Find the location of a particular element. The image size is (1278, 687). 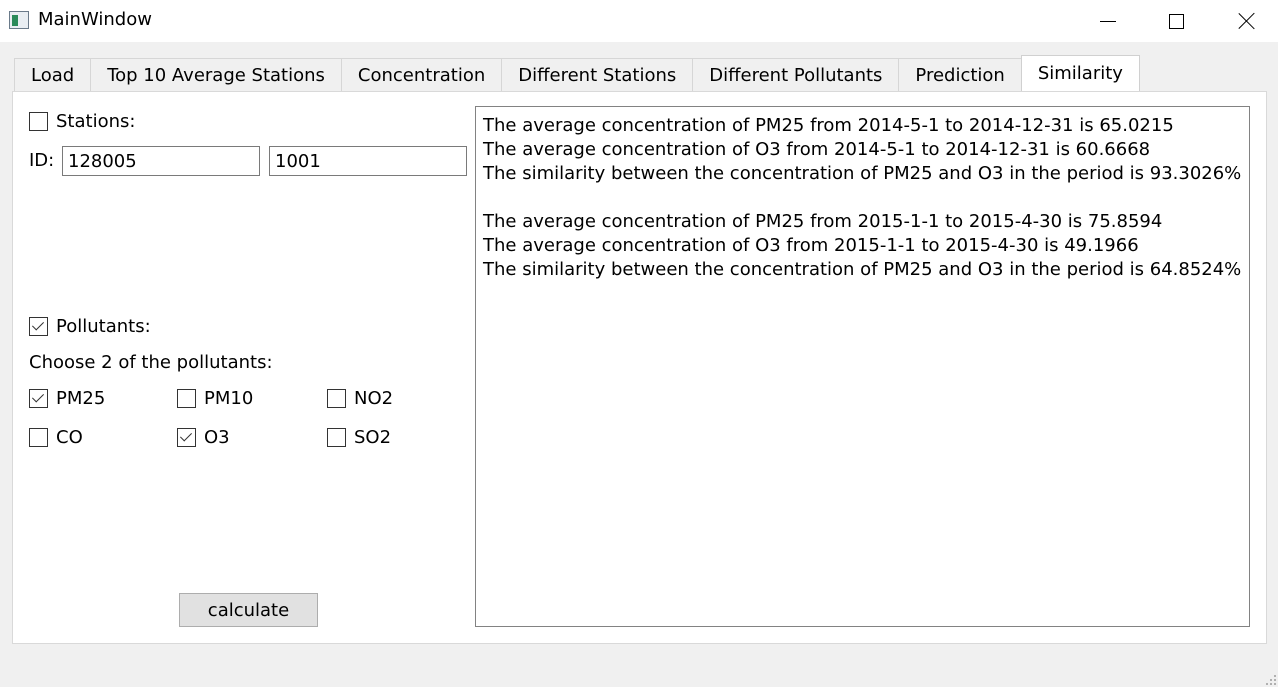

close-icon is located at coordinates (1247, 21).